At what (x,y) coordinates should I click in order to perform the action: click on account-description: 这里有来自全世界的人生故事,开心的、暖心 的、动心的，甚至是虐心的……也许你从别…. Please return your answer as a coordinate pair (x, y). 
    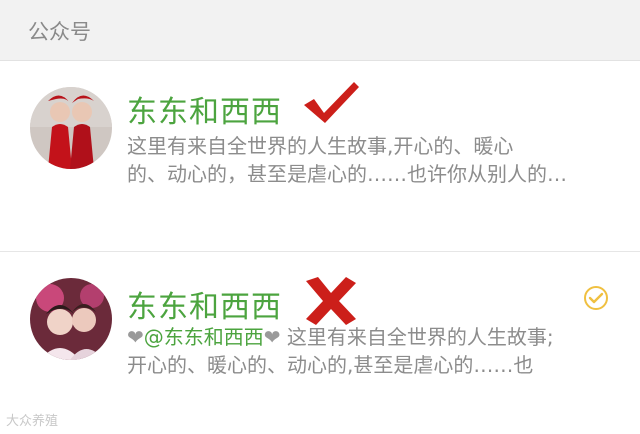
    Looking at the image, I should click on (372, 160).